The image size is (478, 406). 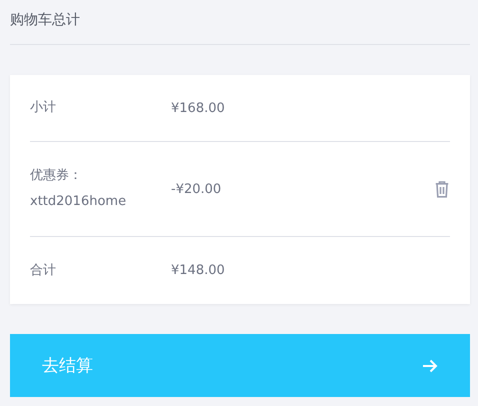 What do you see at coordinates (240, 365) in the screenshot?
I see `checkout-button: 去结算` at bounding box center [240, 365].